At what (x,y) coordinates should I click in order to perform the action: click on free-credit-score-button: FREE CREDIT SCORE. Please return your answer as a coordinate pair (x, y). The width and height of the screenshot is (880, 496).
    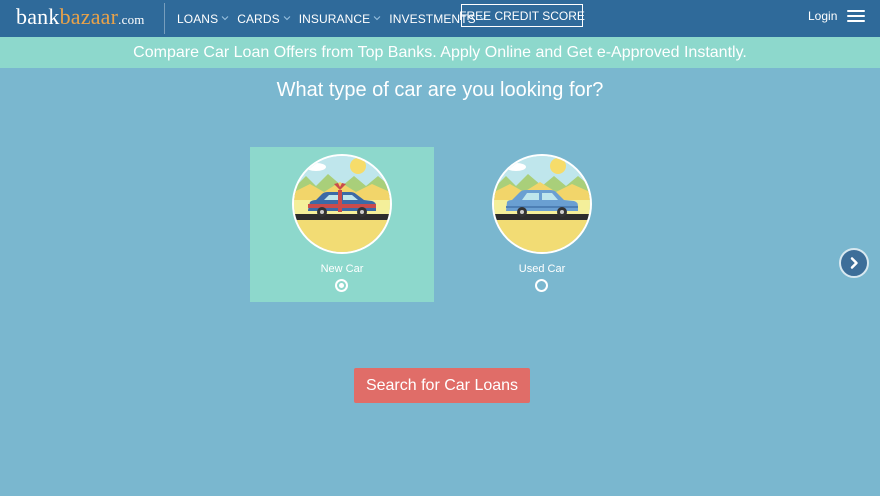
    Looking at the image, I should click on (522, 15).